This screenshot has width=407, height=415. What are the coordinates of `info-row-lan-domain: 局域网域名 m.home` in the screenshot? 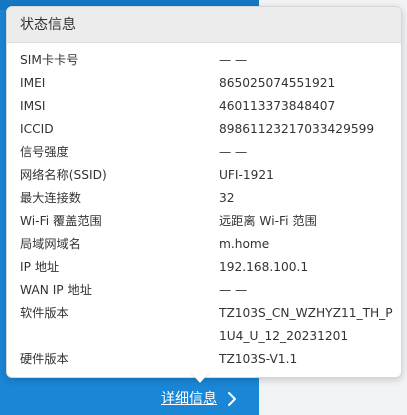 It's located at (204, 244).